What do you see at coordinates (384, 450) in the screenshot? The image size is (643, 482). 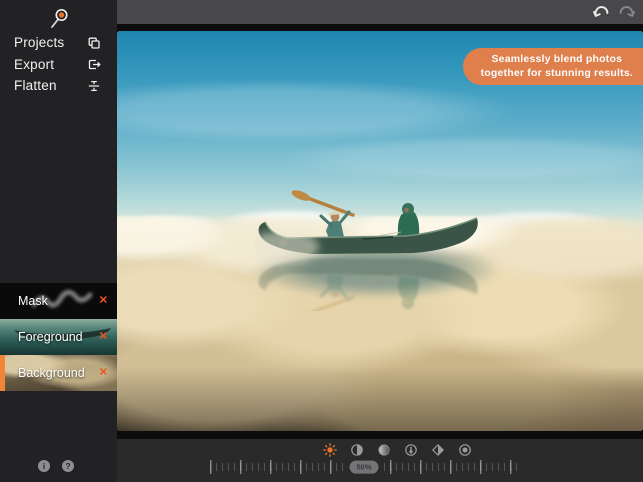 I see `saturation-icon` at bounding box center [384, 450].